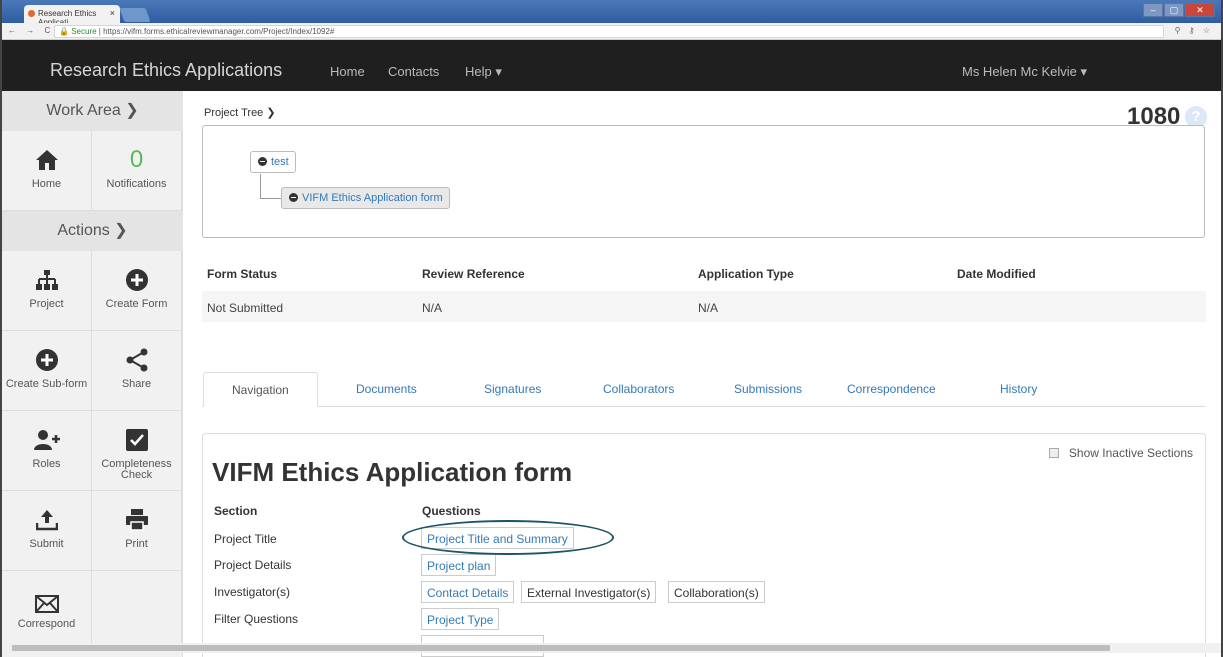  What do you see at coordinates (1194, 30) in the screenshot?
I see `address-bar-icons: ⚲ ⚷ ☆` at bounding box center [1194, 30].